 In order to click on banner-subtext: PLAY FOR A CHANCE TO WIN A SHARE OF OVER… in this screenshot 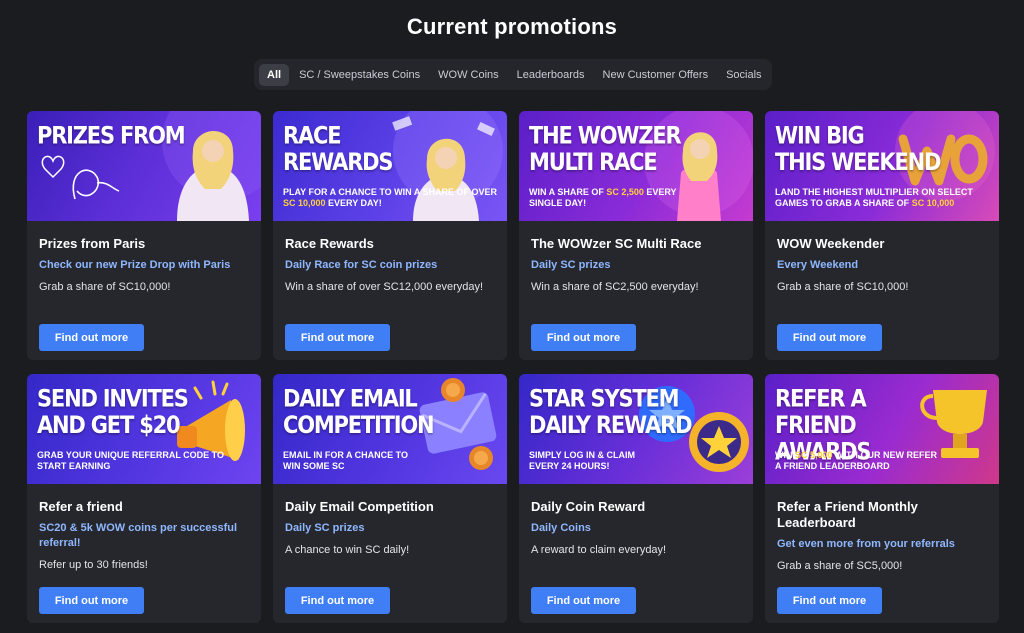, I will do `click(390, 197)`.